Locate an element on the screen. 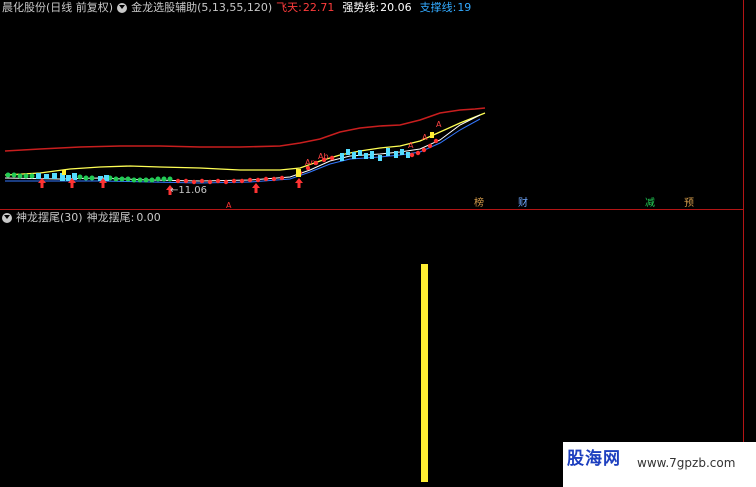 The image size is (756, 487). dragon-signal-bar is located at coordinates (424, 373).